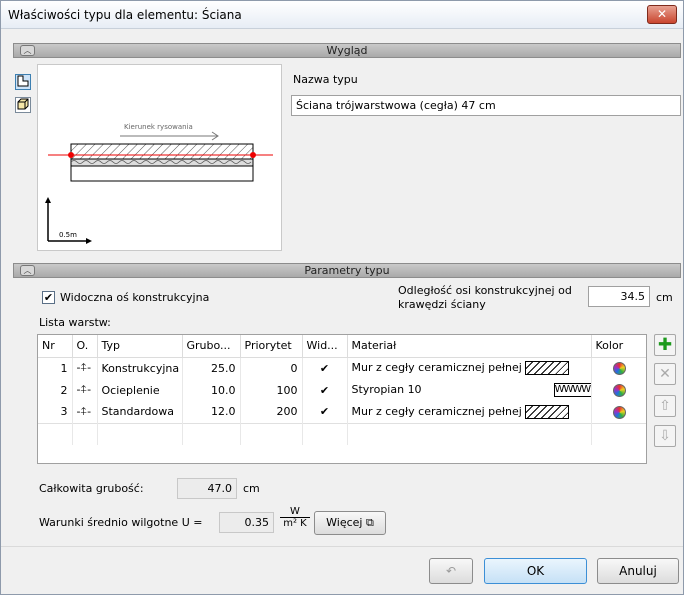 This screenshot has width=684, height=595. What do you see at coordinates (246, 522) in the screenshot?
I see `u-value: 0.35` at bounding box center [246, 522].